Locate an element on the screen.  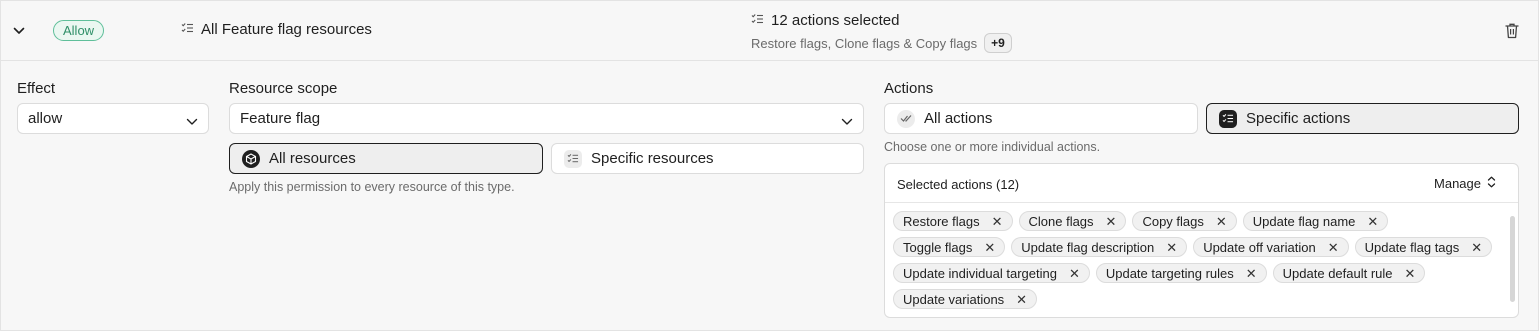
action-chip-label: Update flag tags is located at coordinates (1412, 247).